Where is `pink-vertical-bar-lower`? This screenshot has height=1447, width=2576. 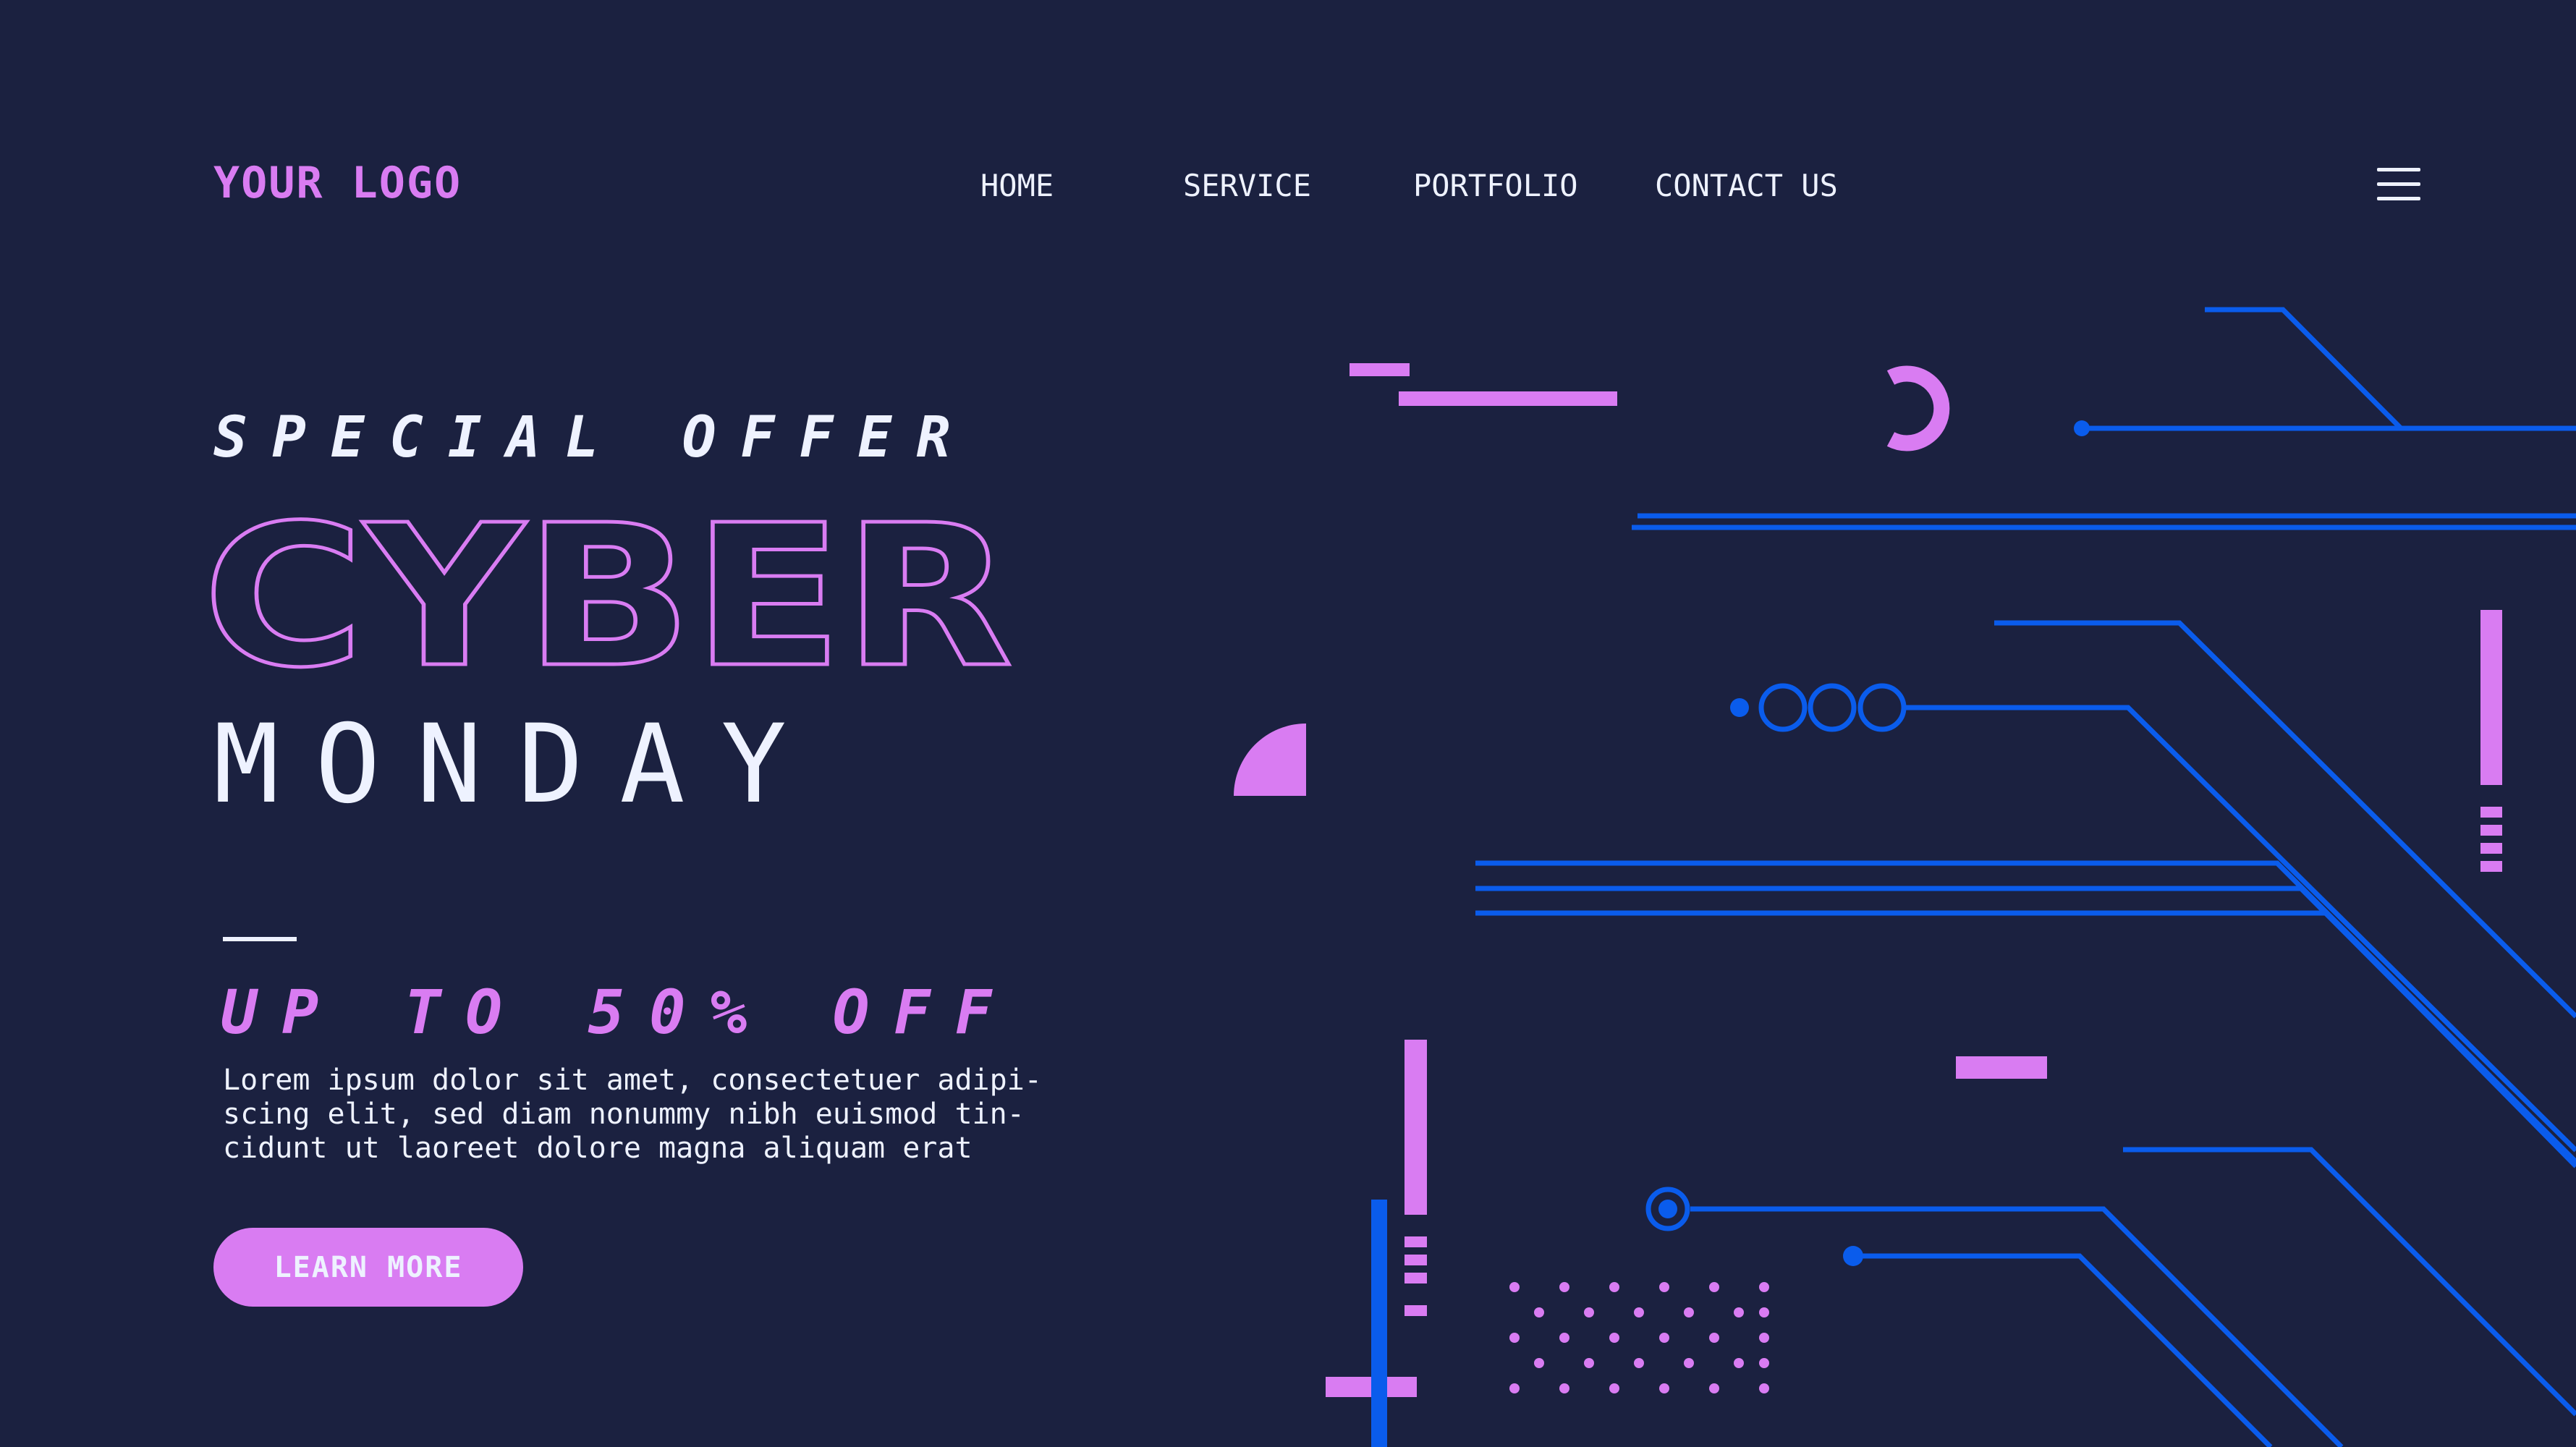
pink-vertical-bar-lower is located at coordinates (1415, 1127).